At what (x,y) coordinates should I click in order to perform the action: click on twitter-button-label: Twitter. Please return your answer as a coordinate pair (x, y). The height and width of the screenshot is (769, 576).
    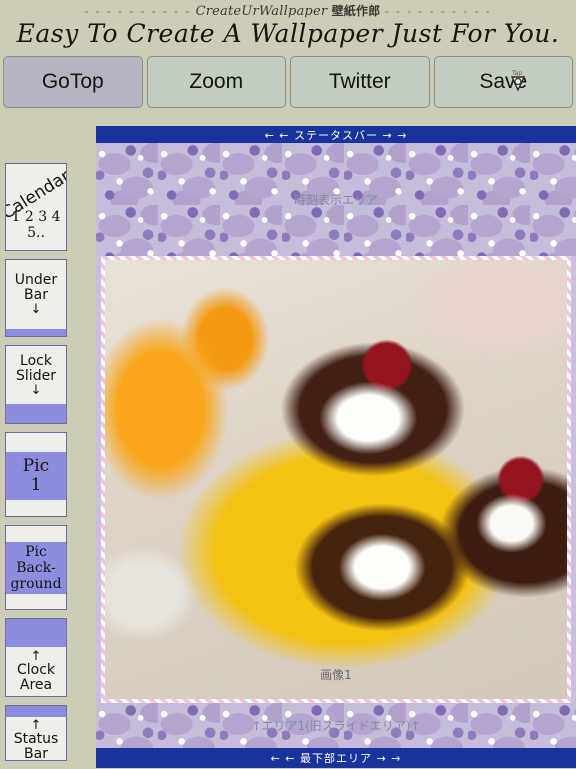
    Looking at the image, I should click on (359, 81).